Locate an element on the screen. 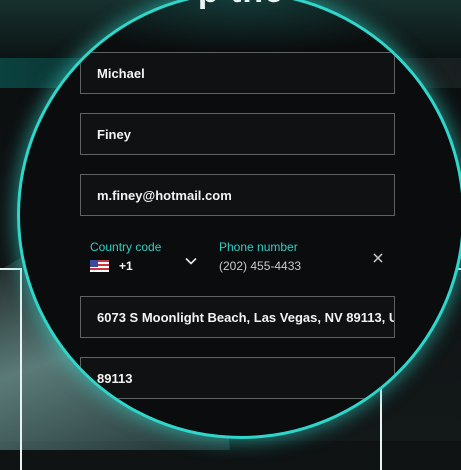 The image size is (461, 470). form-heading: p the is located at coordinates (240, 5).